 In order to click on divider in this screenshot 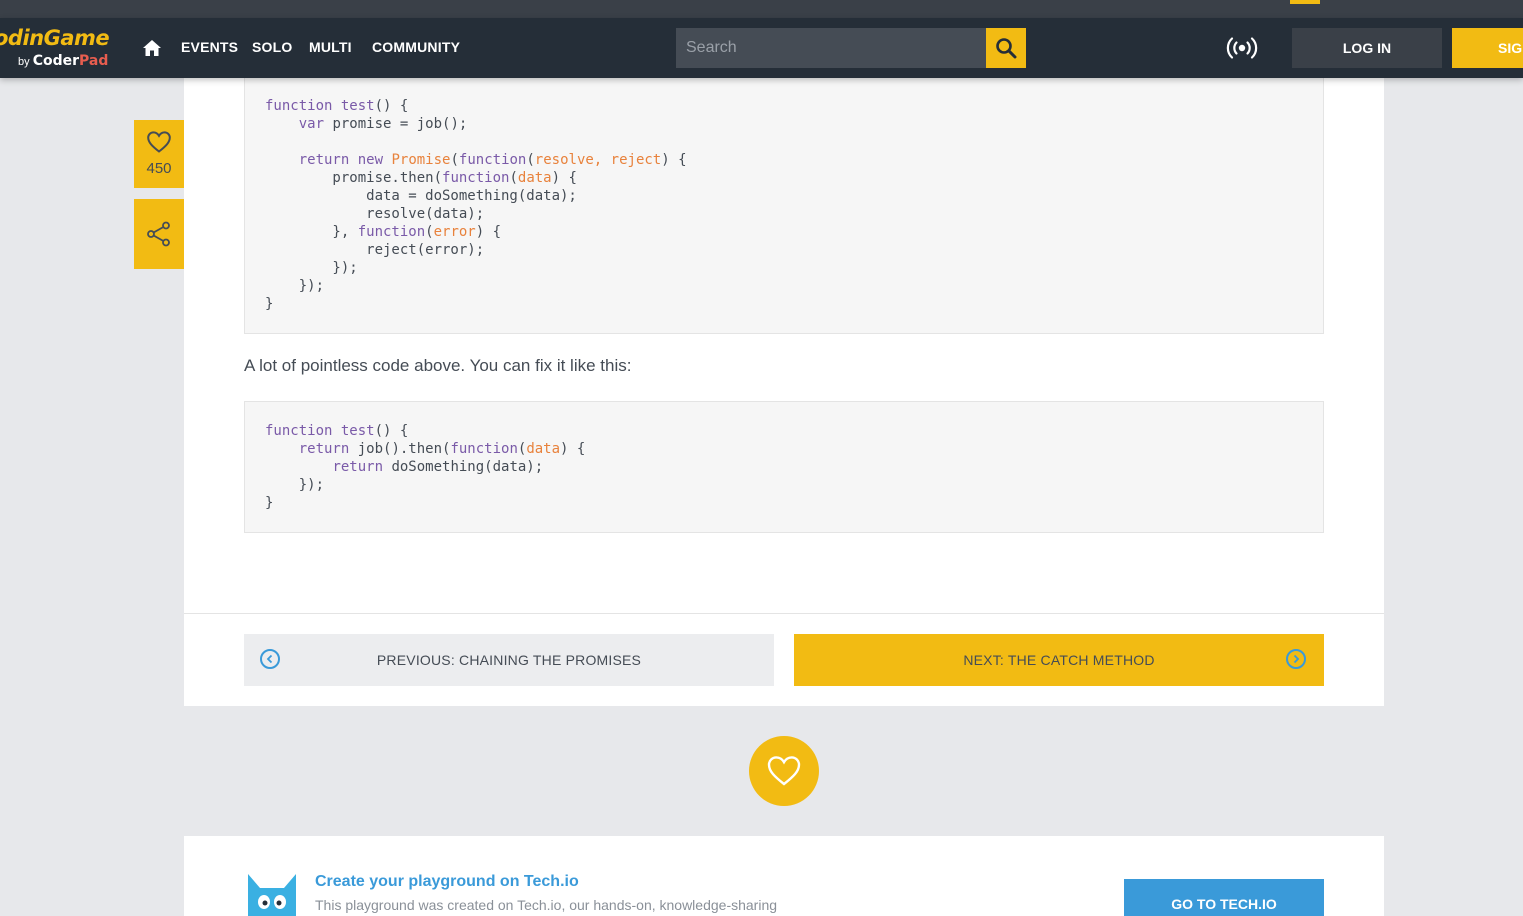, I will do `click(784, 613)`.